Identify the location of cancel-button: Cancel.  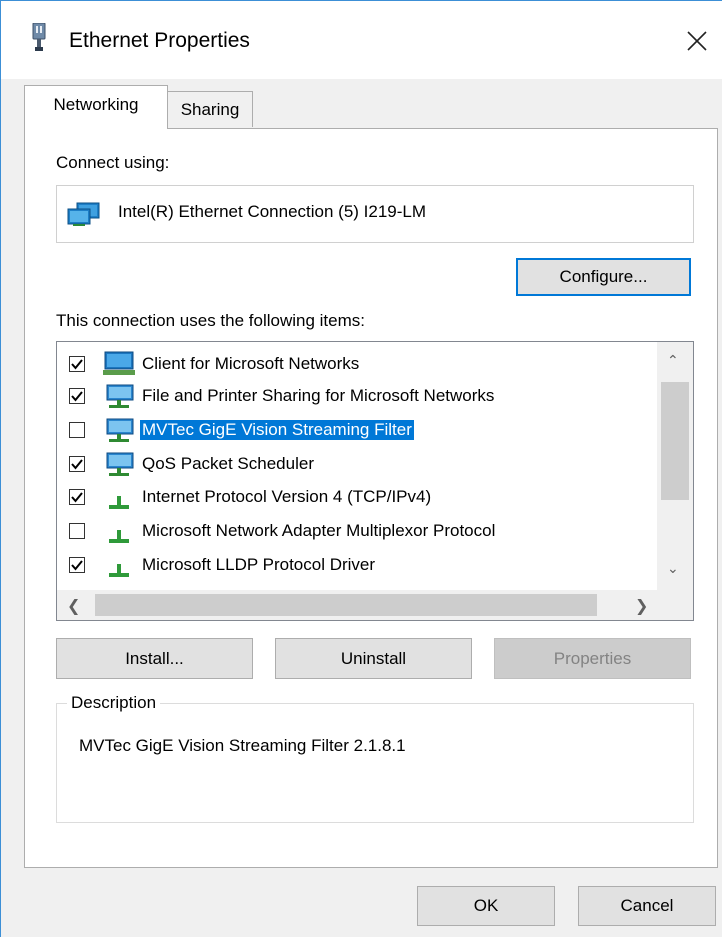
(647, 906).